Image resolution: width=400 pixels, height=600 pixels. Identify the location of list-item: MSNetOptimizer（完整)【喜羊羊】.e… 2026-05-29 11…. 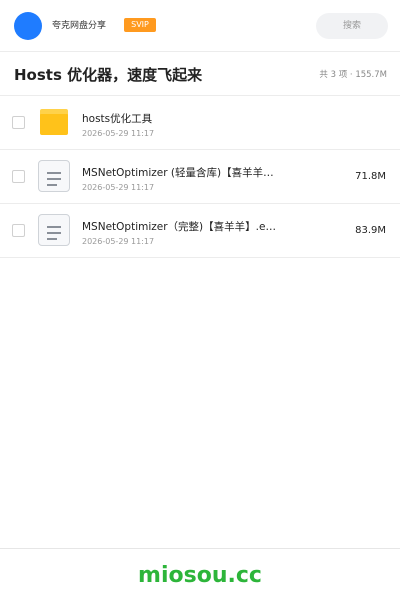
(200, 231).